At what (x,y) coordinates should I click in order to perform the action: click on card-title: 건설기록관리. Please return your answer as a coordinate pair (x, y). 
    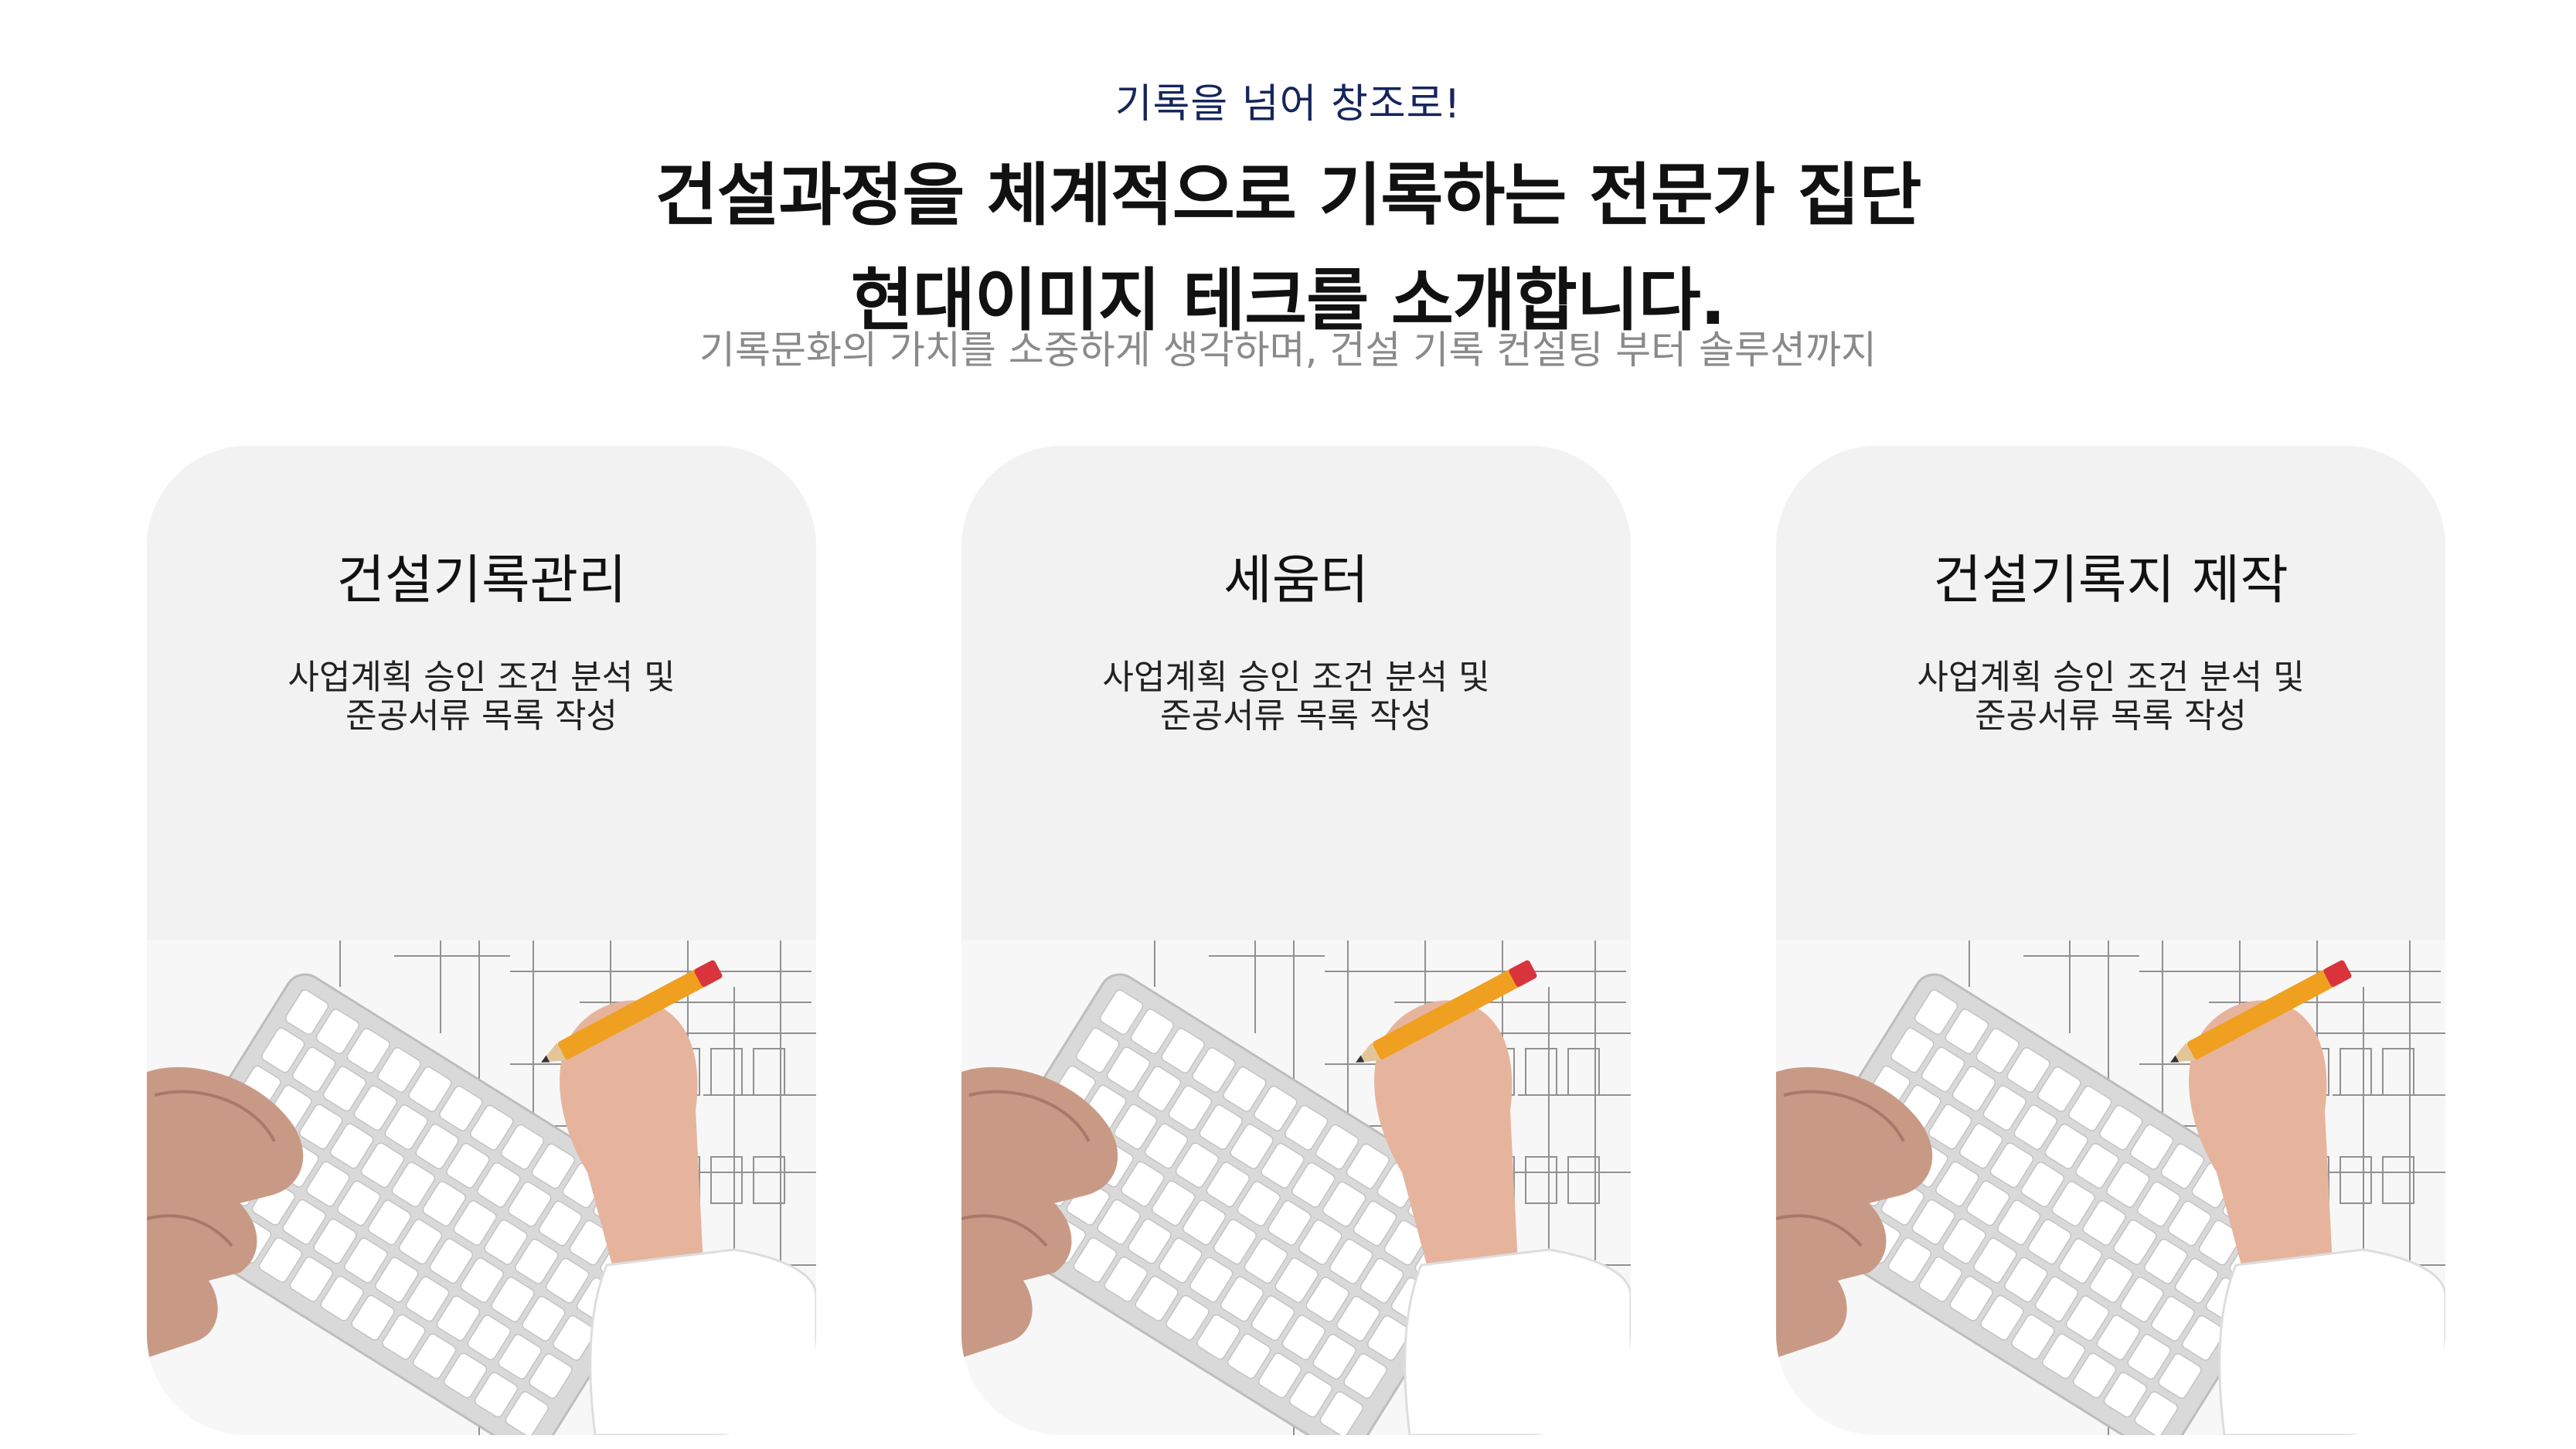
    Looking at the image, I should click on (481, 581).